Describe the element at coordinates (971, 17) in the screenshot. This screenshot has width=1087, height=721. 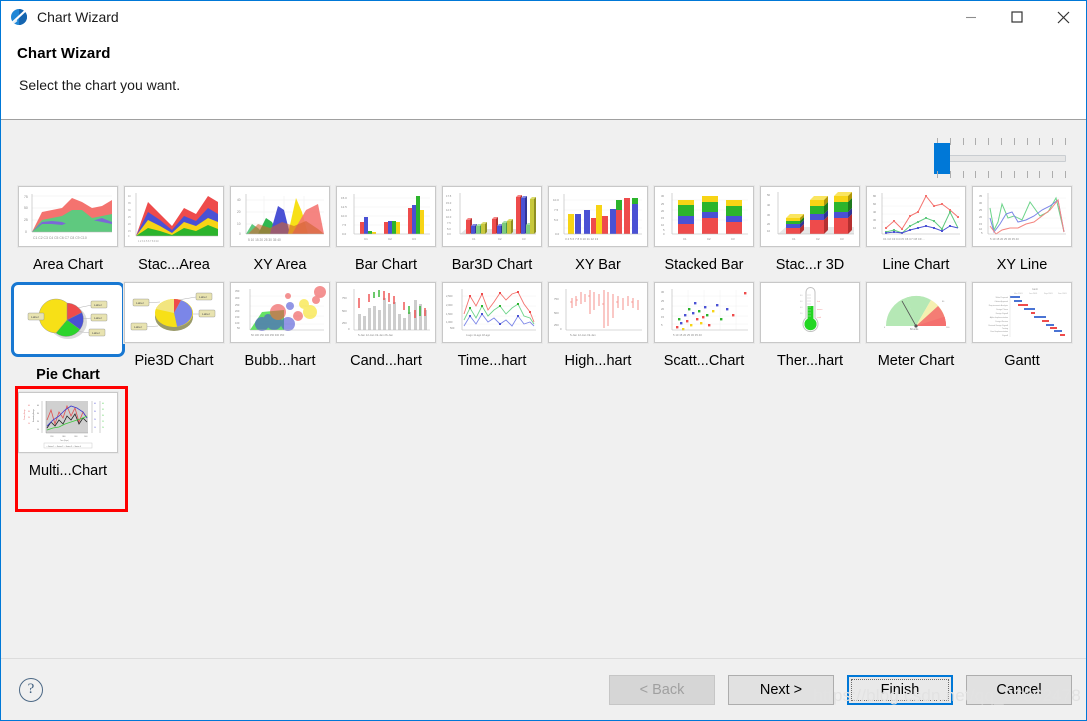
I see `minimize-icon` at that location.